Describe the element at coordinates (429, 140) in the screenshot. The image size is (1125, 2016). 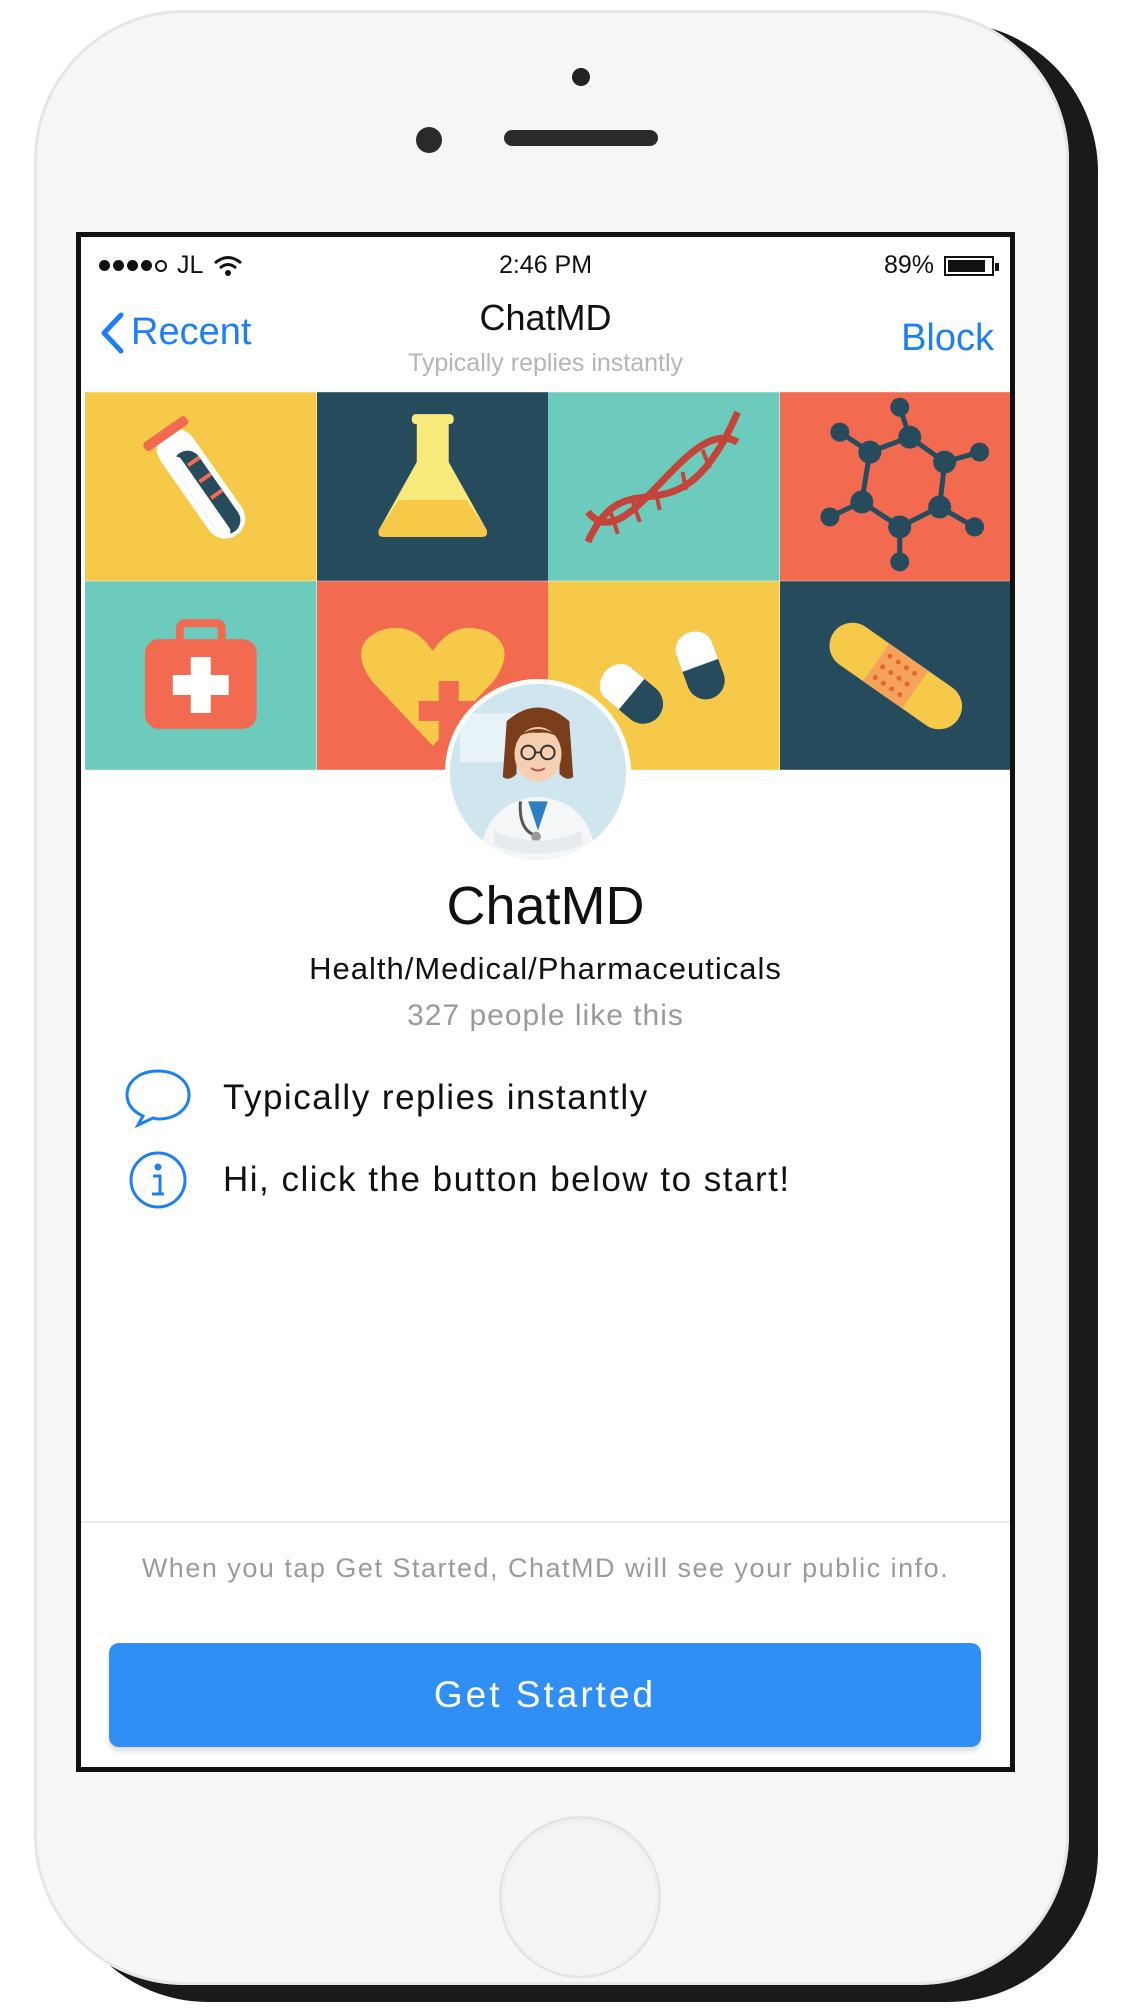
I see `front-camera` at that location.